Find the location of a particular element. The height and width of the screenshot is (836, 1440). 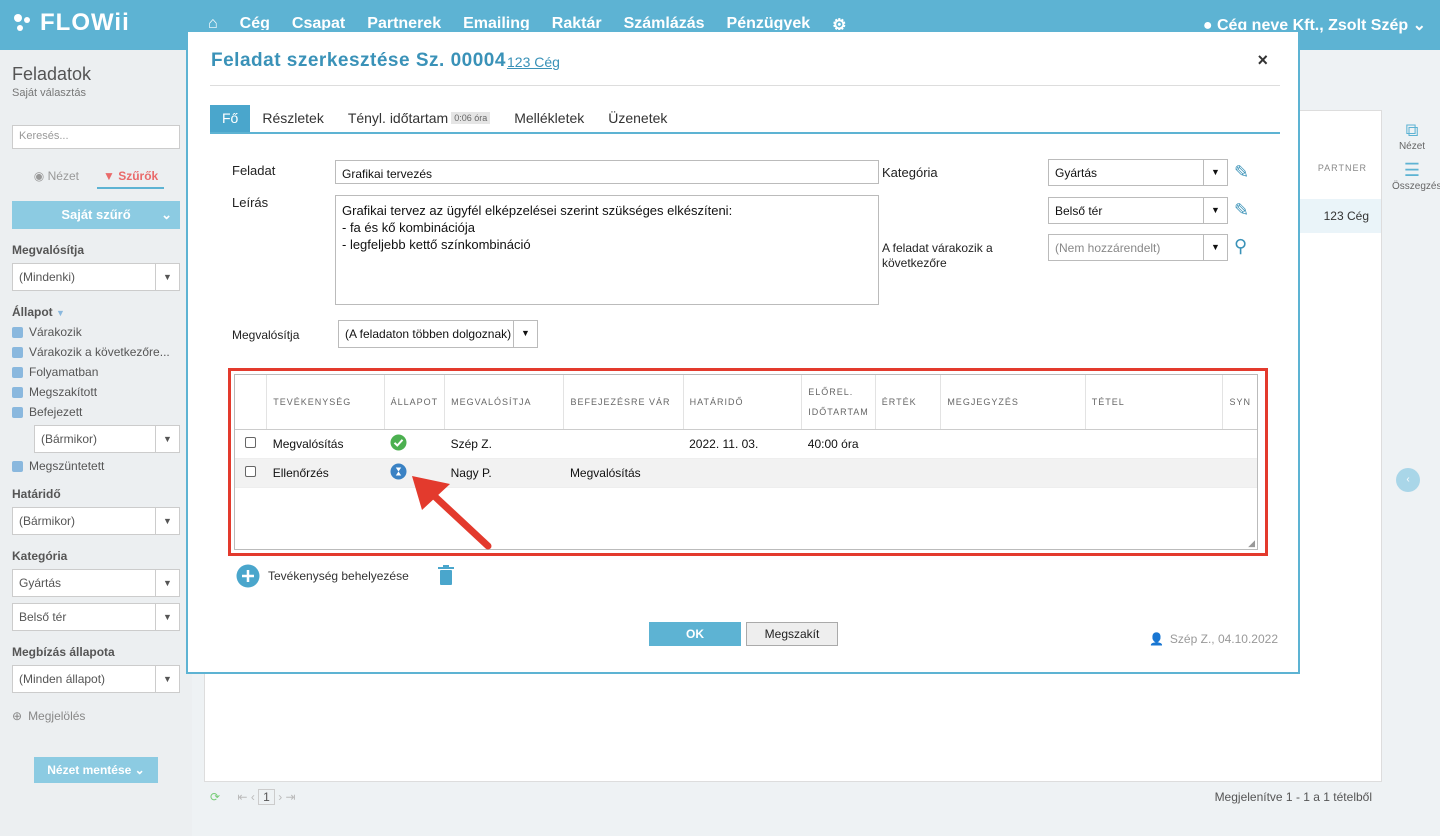

finished-when-select: (Bármikor) ▼ is located at coordinates (107, 439).